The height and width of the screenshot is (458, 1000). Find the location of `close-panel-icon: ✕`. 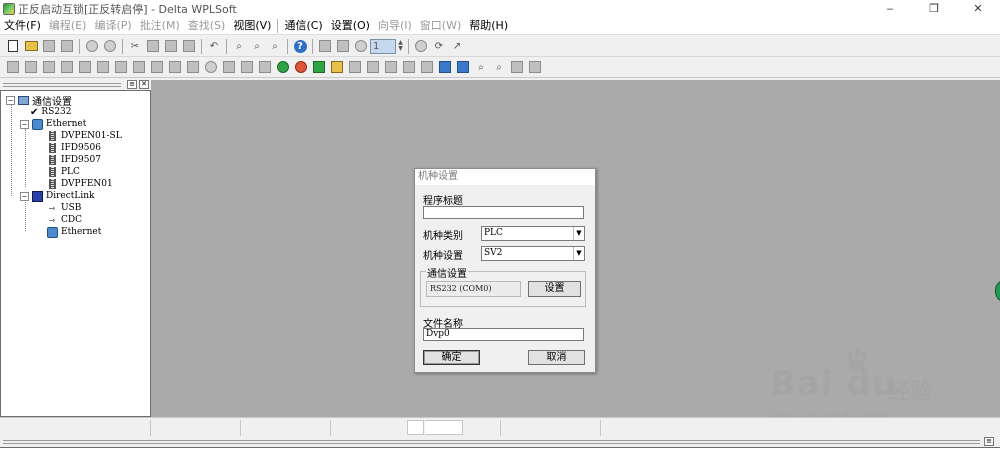

close-panel-icon: ✕ is located at coordinates (144, 84).